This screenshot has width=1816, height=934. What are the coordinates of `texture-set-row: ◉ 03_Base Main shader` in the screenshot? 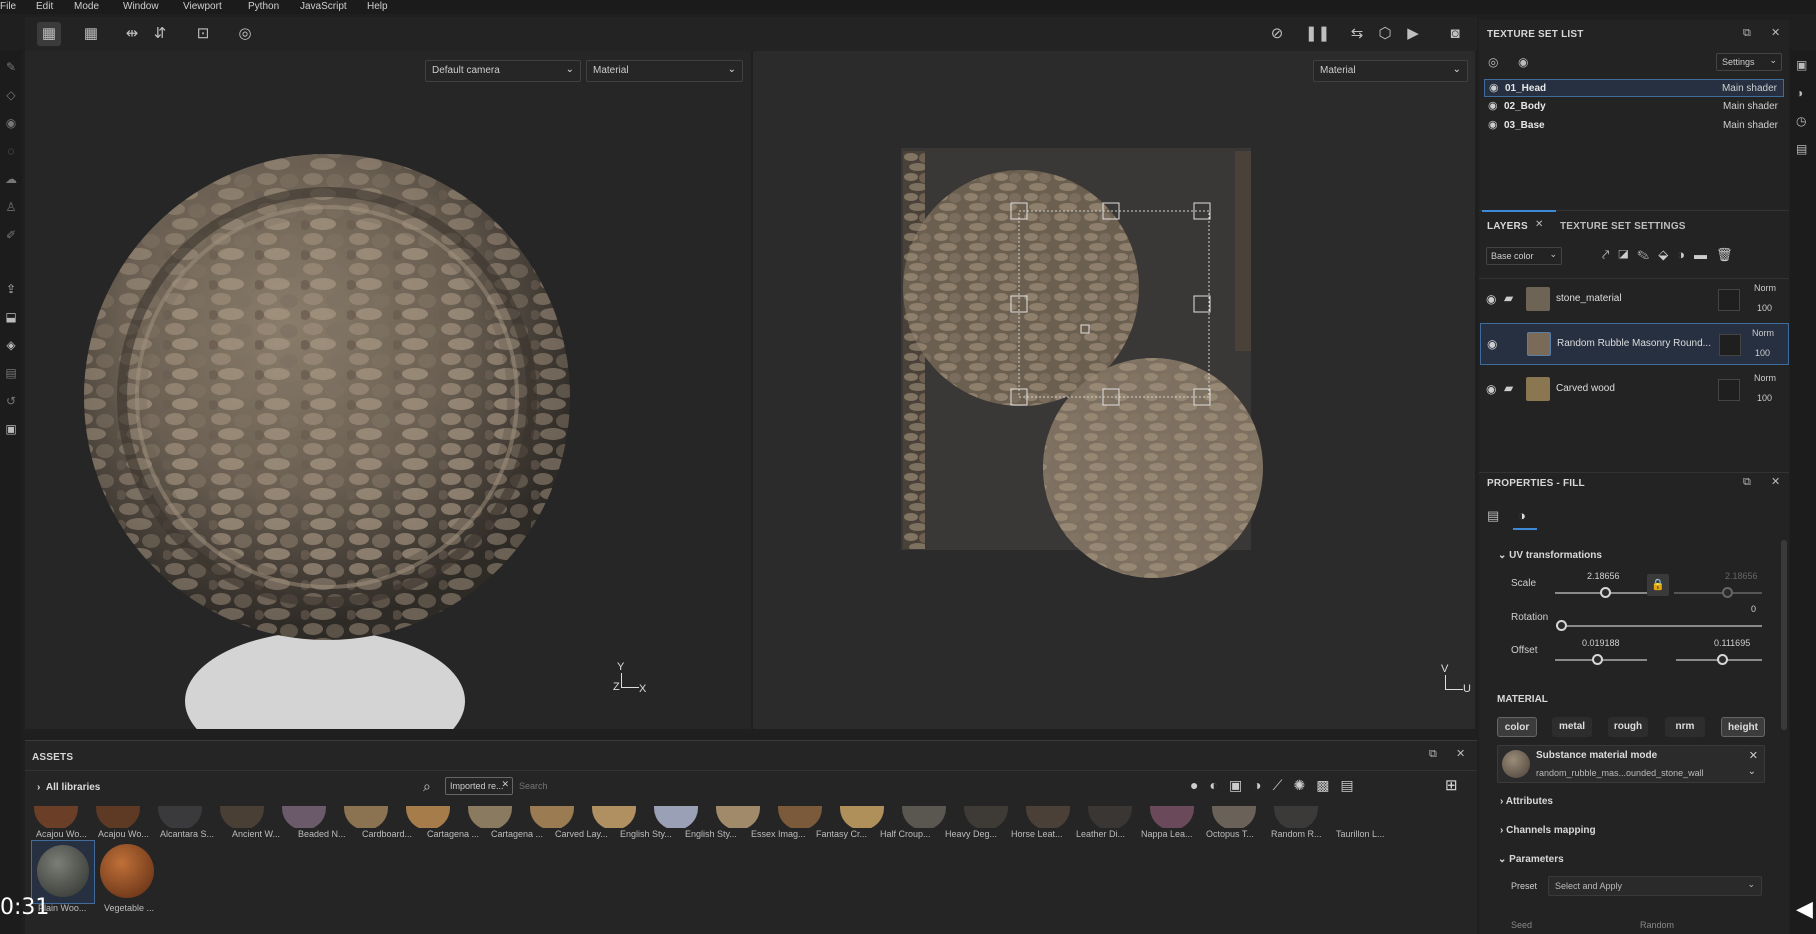 It's located at (1634, 126).